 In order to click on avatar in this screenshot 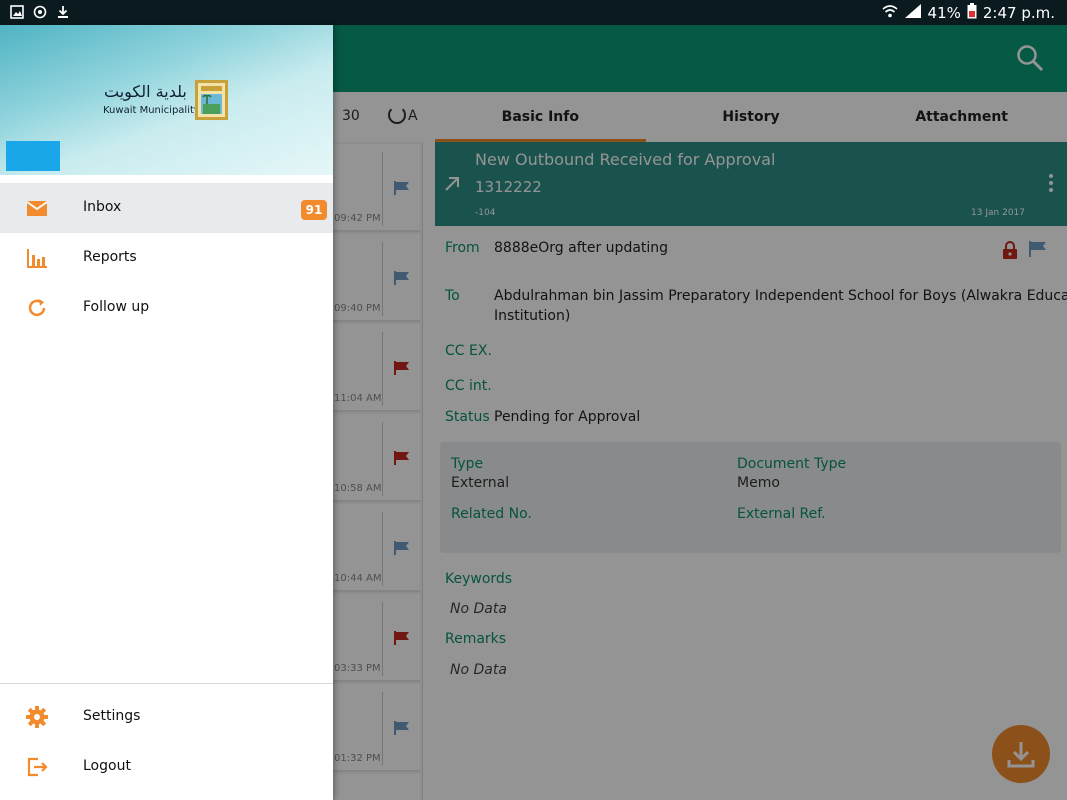, I will do `click(33, 156)`.